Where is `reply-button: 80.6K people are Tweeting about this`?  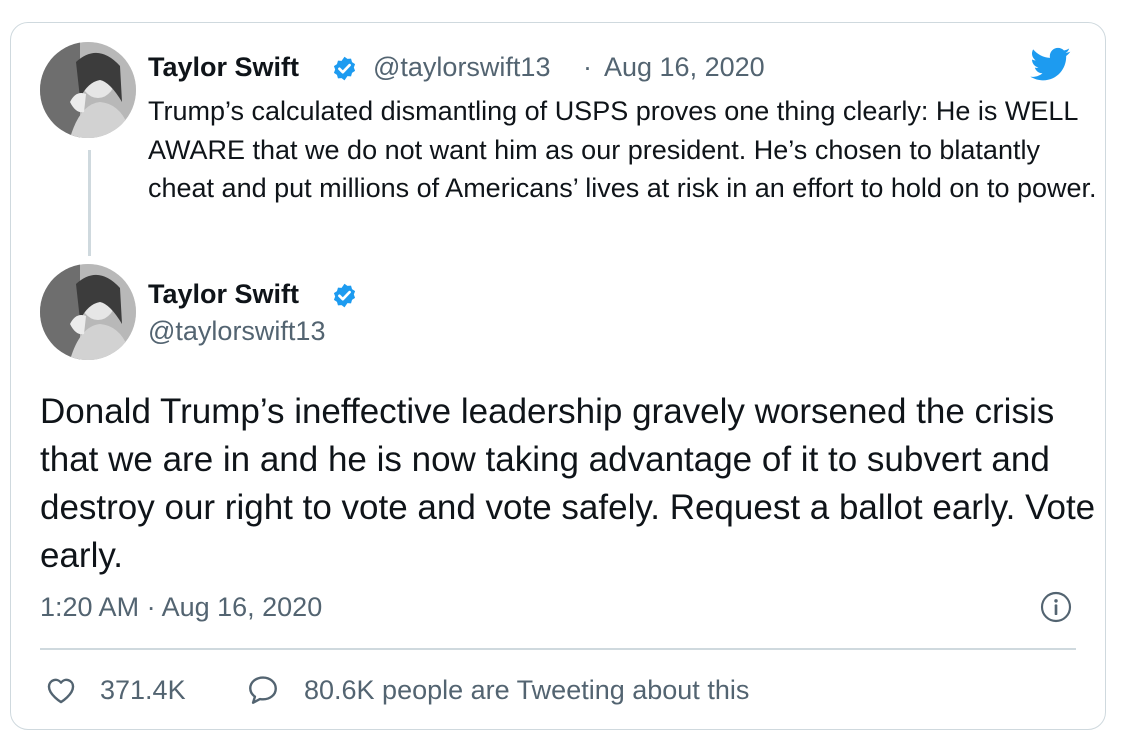
reply-button: 80.6K people are Tweeting about this is located at coordinates (497, 690).